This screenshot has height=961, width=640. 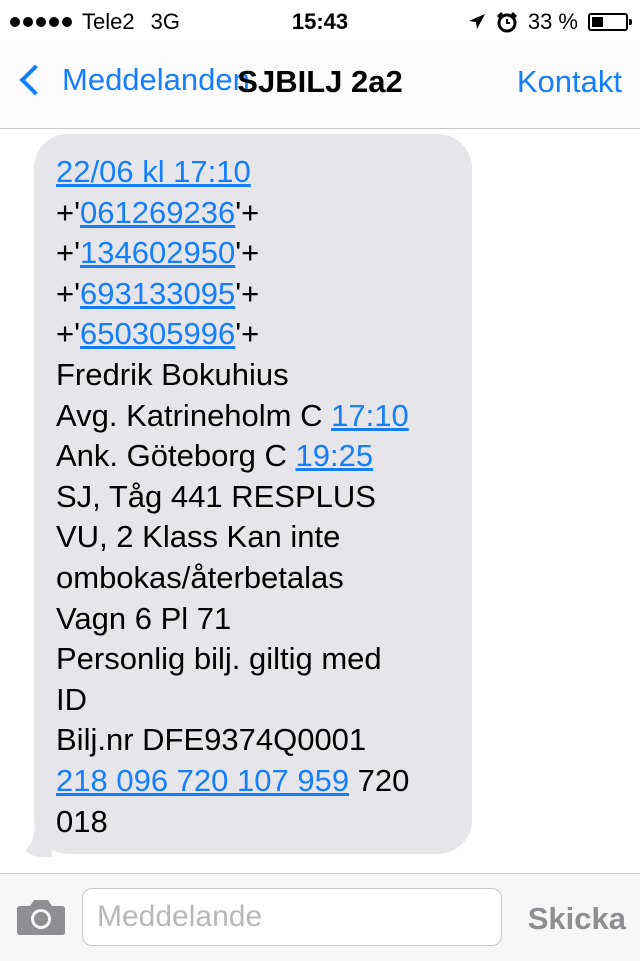 I want to click on message-line: Vagn 6 Pl 71, so click(x=253, y=619).